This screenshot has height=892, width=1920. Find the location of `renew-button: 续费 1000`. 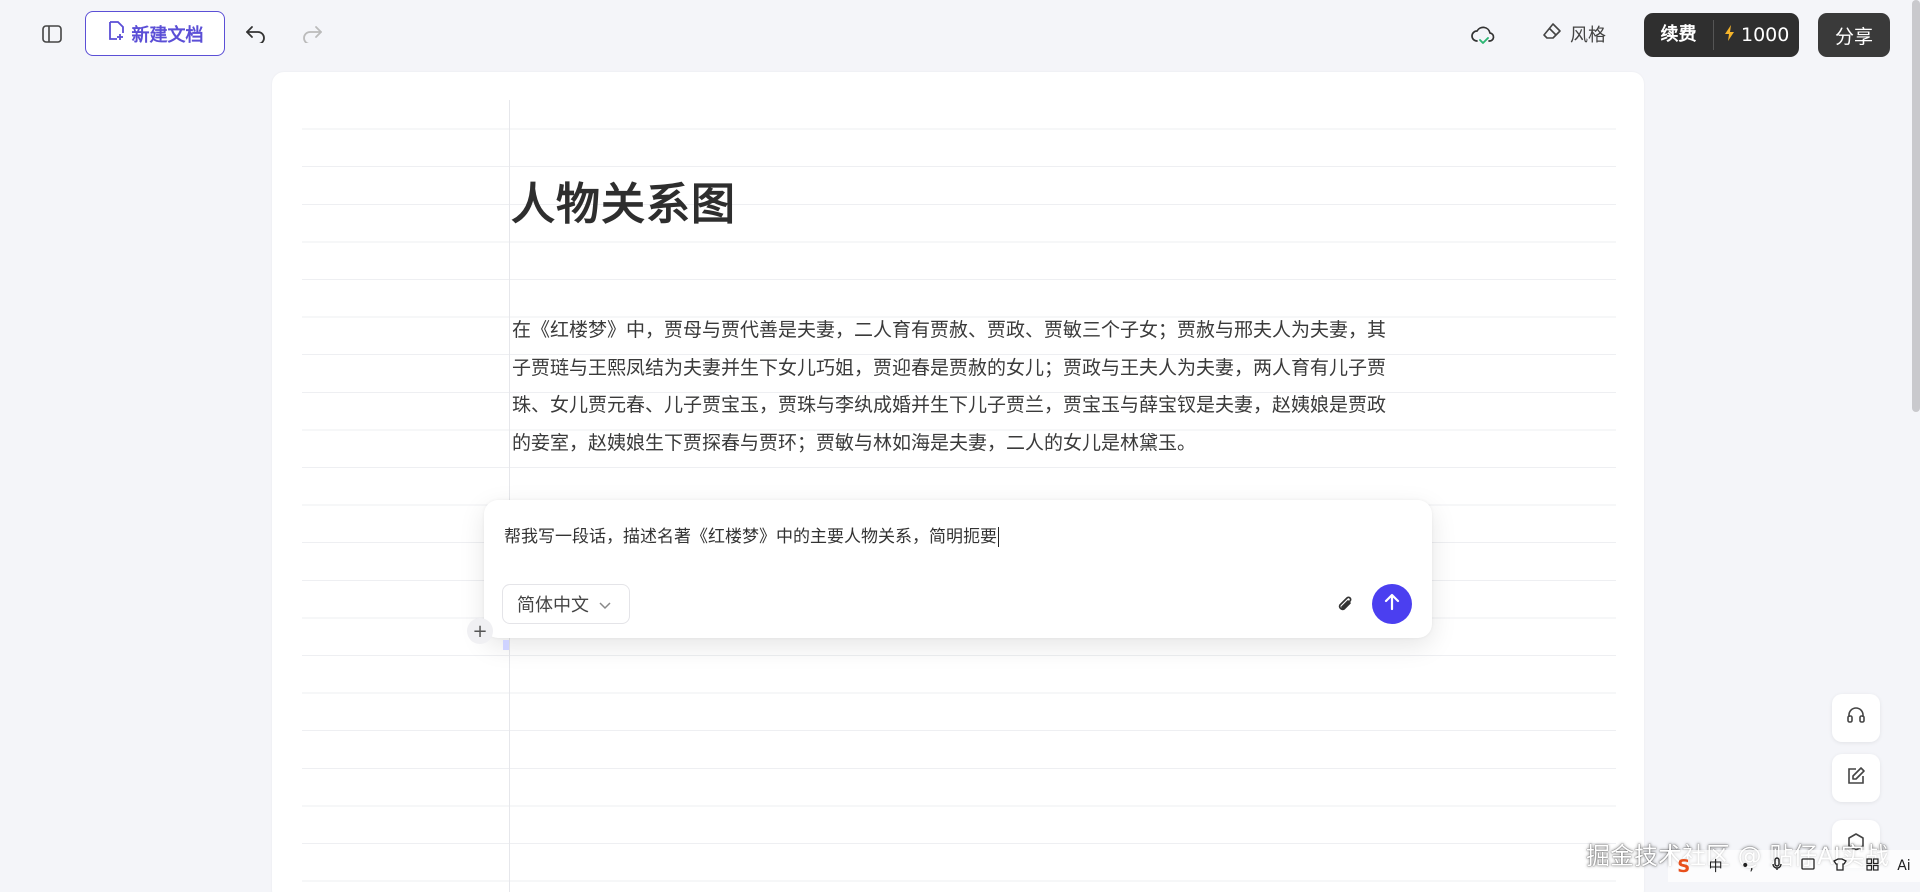

renew-button: 续费 1000 is located at coordinates (1721, 35).